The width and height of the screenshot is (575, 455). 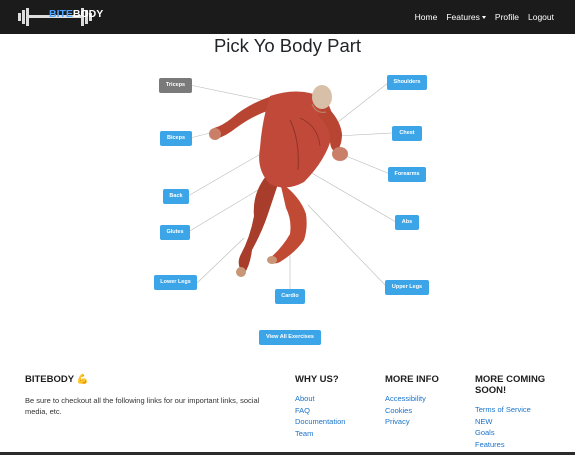 What do you see at coordinates (76, 14) in the screenshot?
I see `logo-text: BITEBODY` at bounding box center [76, 14].